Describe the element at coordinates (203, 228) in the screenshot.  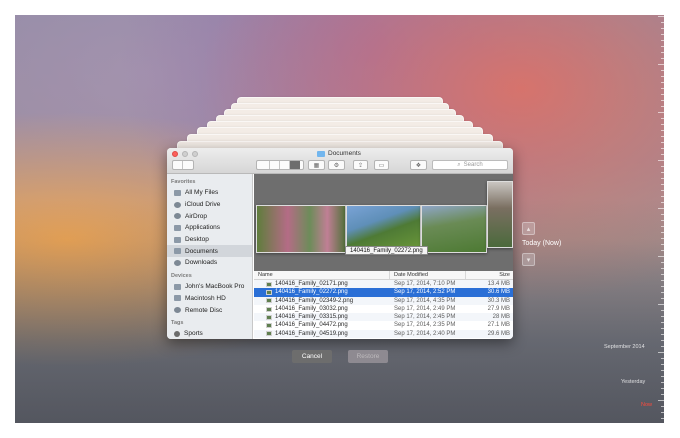
I see `sidebar-item-label: Applications` at that location.